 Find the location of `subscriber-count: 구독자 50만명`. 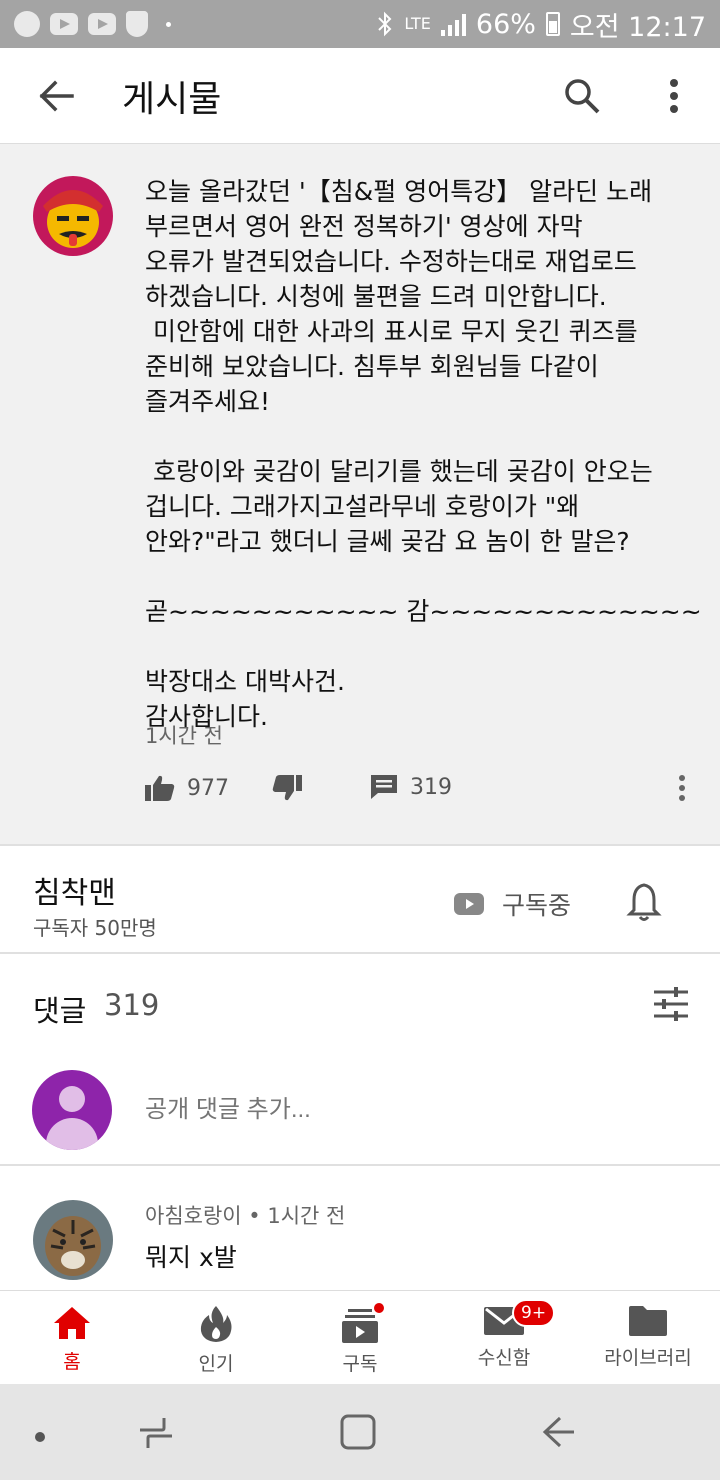

subscriber-count: 구독자 50만명 is located at coordinates (95, 928).